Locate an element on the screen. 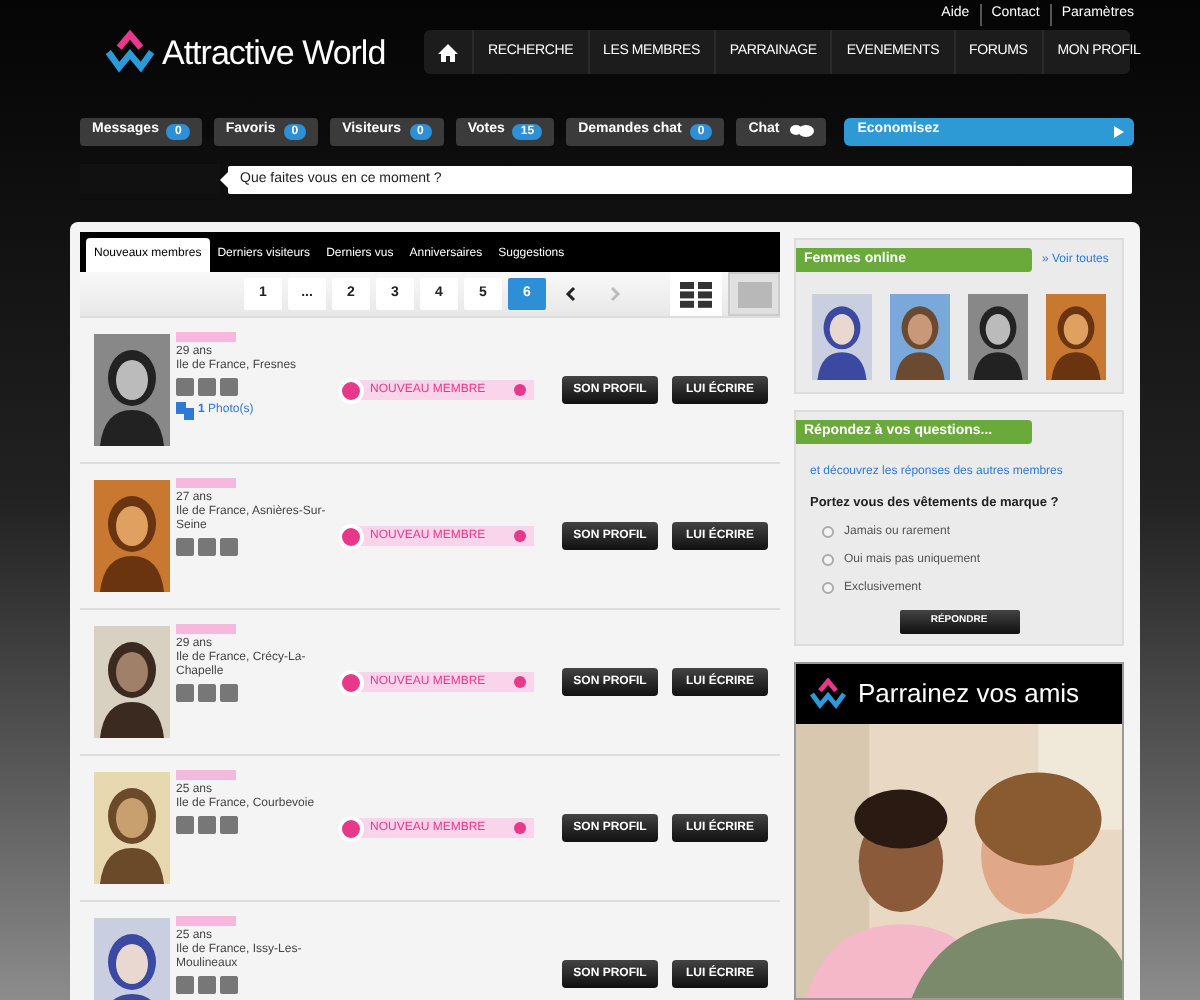  home-icon is located at coordinates (448, 52).